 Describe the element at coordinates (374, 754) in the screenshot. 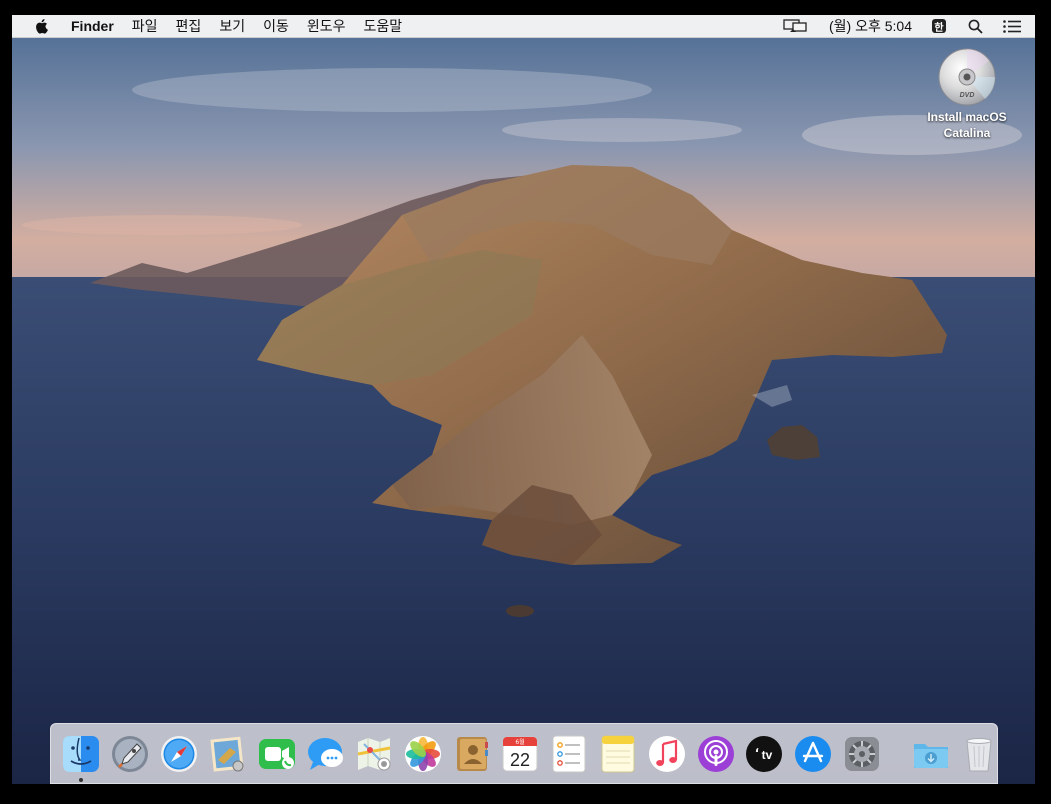

I see `maps-icon` at that location.